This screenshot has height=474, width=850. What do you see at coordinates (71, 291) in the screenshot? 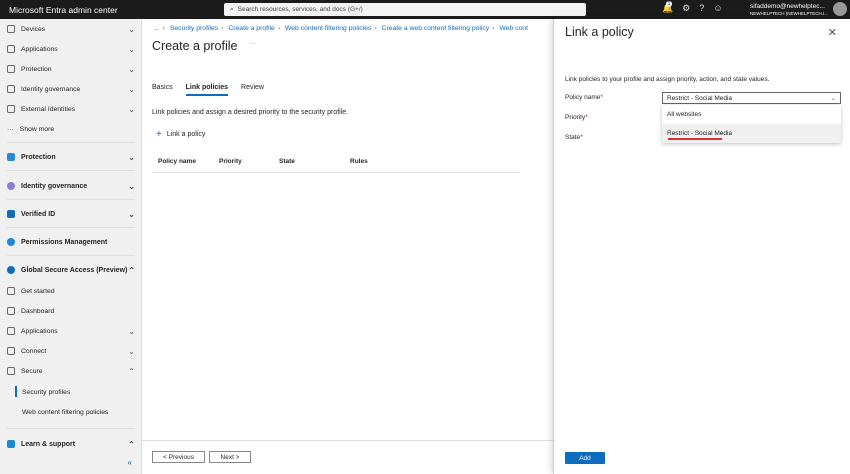
I see `sidebar-item-get-started: Get started` at bounding box center [71, 291].